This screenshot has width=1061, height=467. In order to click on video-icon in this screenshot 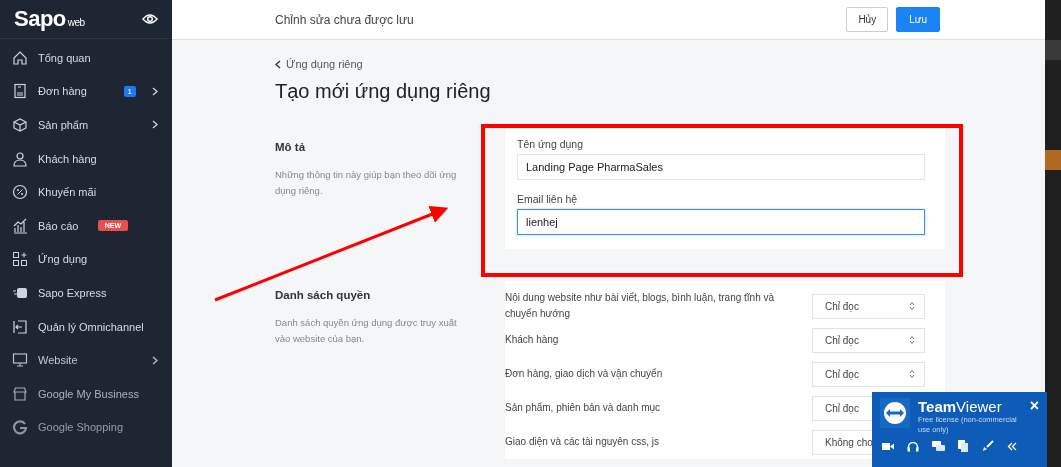, I will do `click(888, 446)`.